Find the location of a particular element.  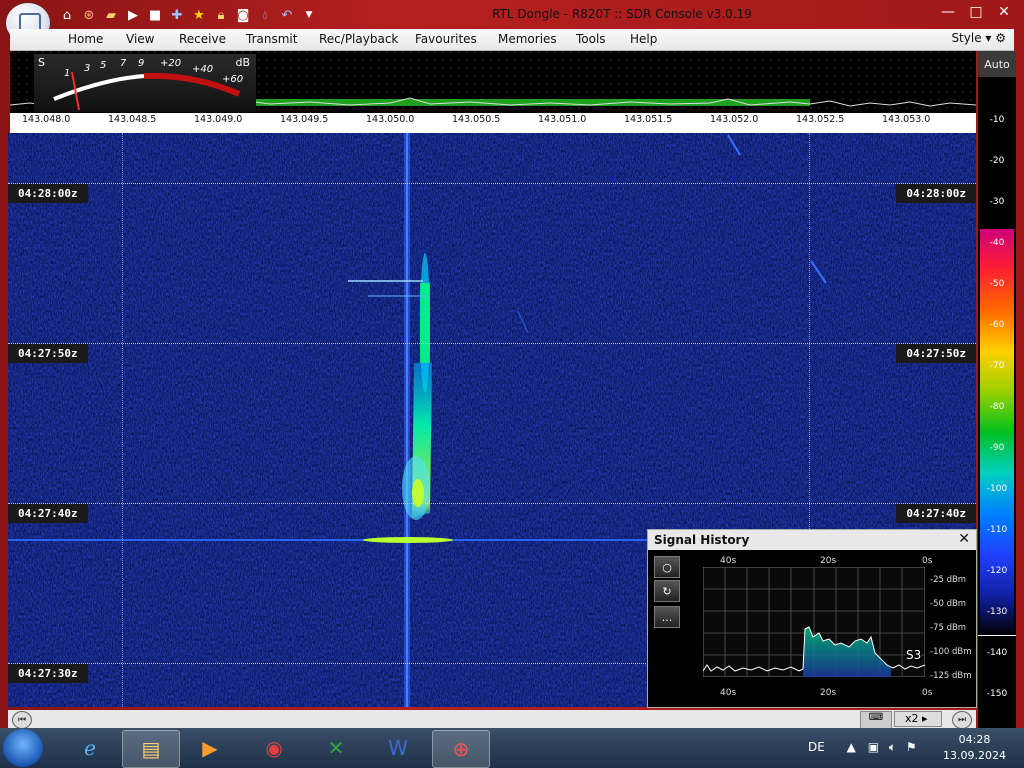

history-x-label: 40s is located at coordinates (728, 561).